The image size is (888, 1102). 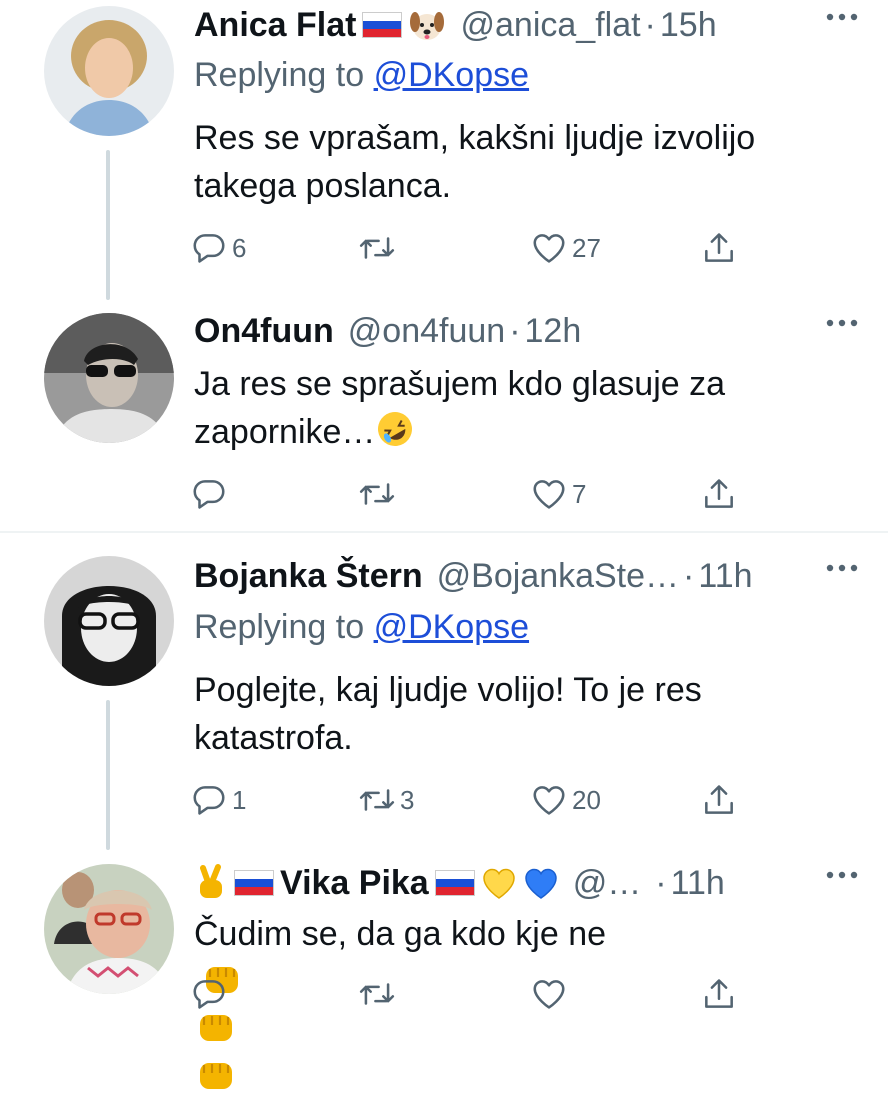 I want to click on fist-bump-icon, so click(x=216, y=1076).